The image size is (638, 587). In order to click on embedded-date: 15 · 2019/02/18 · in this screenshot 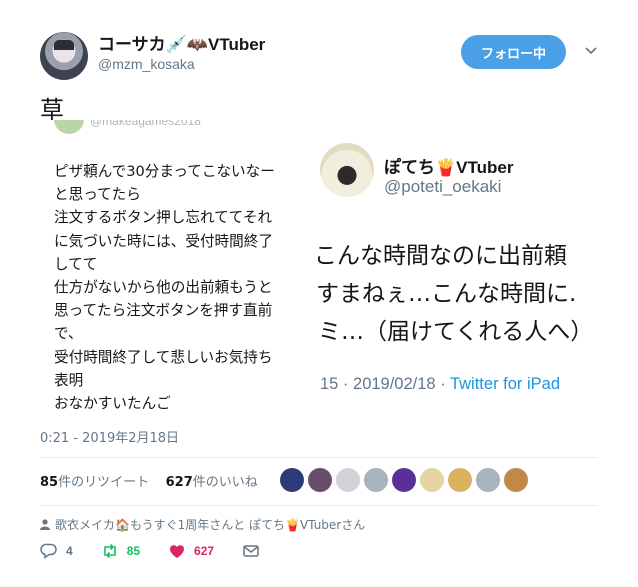, I will do `click(385, 384)`.